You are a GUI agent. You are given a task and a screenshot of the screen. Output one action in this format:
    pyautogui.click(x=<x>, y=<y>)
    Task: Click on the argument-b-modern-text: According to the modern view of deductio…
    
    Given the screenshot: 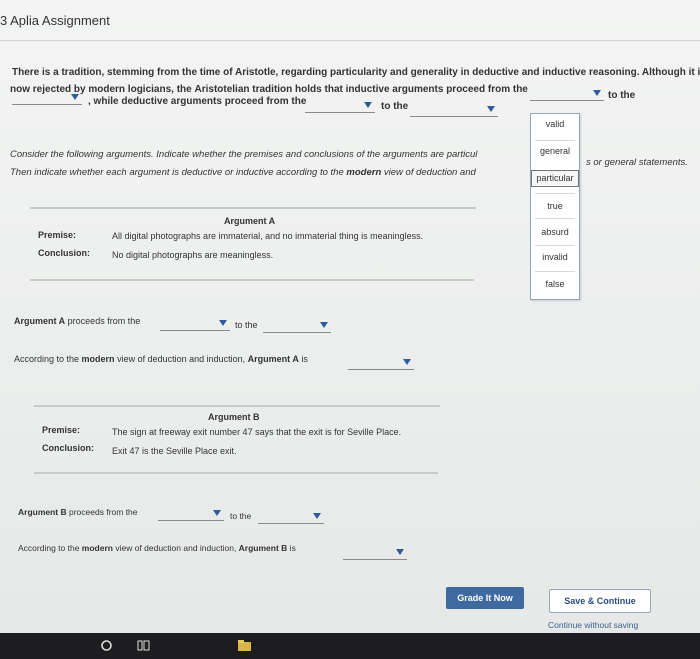 What is the action you would take?
    pyautogui.click(x=157, y=548)
    